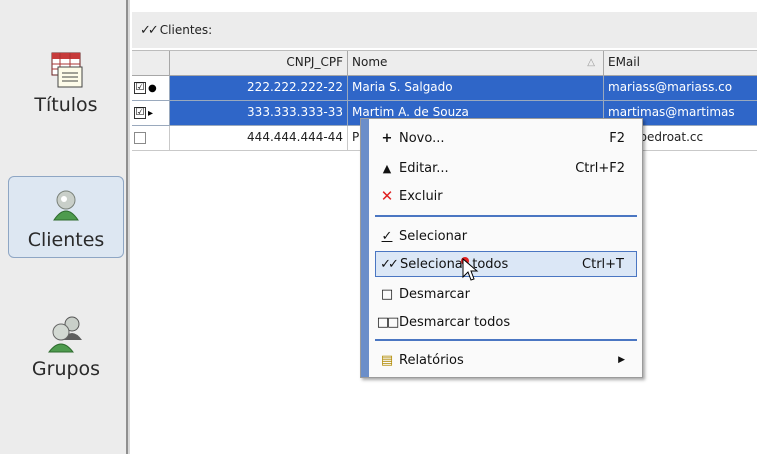  I want to click on select-column-header, so click(151, 63).